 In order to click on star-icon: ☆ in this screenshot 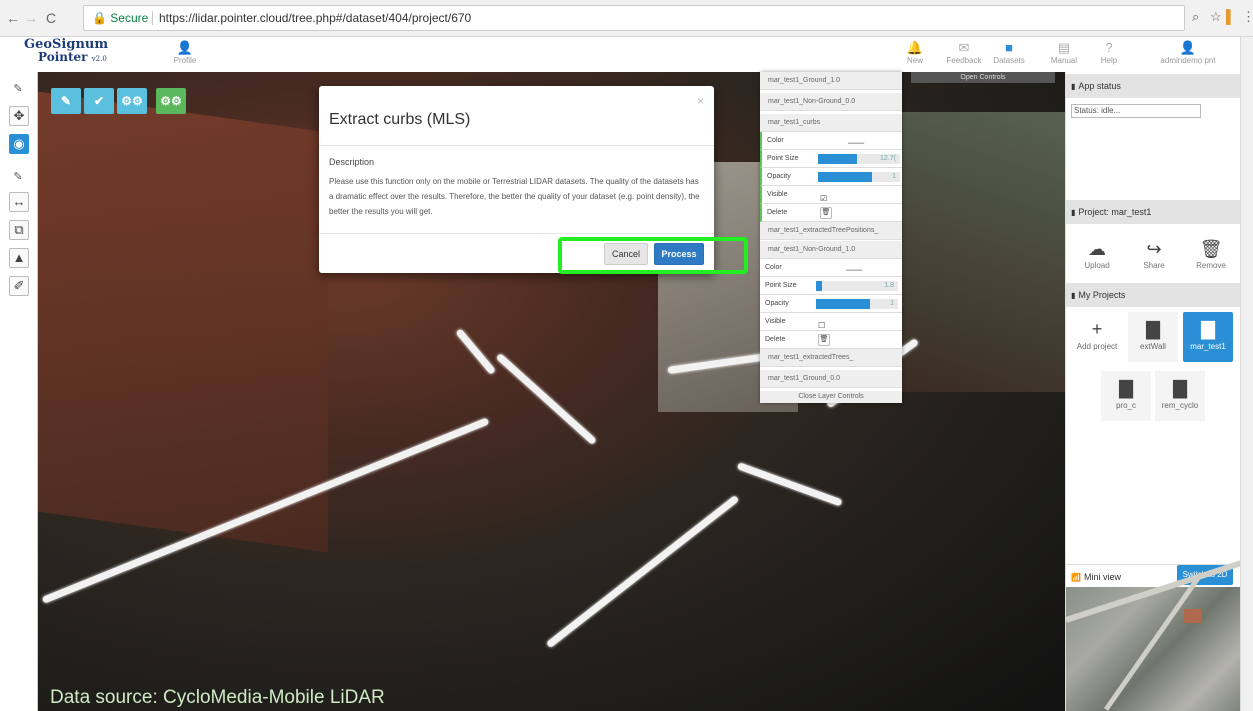, I will do `click(1216, 17)`.